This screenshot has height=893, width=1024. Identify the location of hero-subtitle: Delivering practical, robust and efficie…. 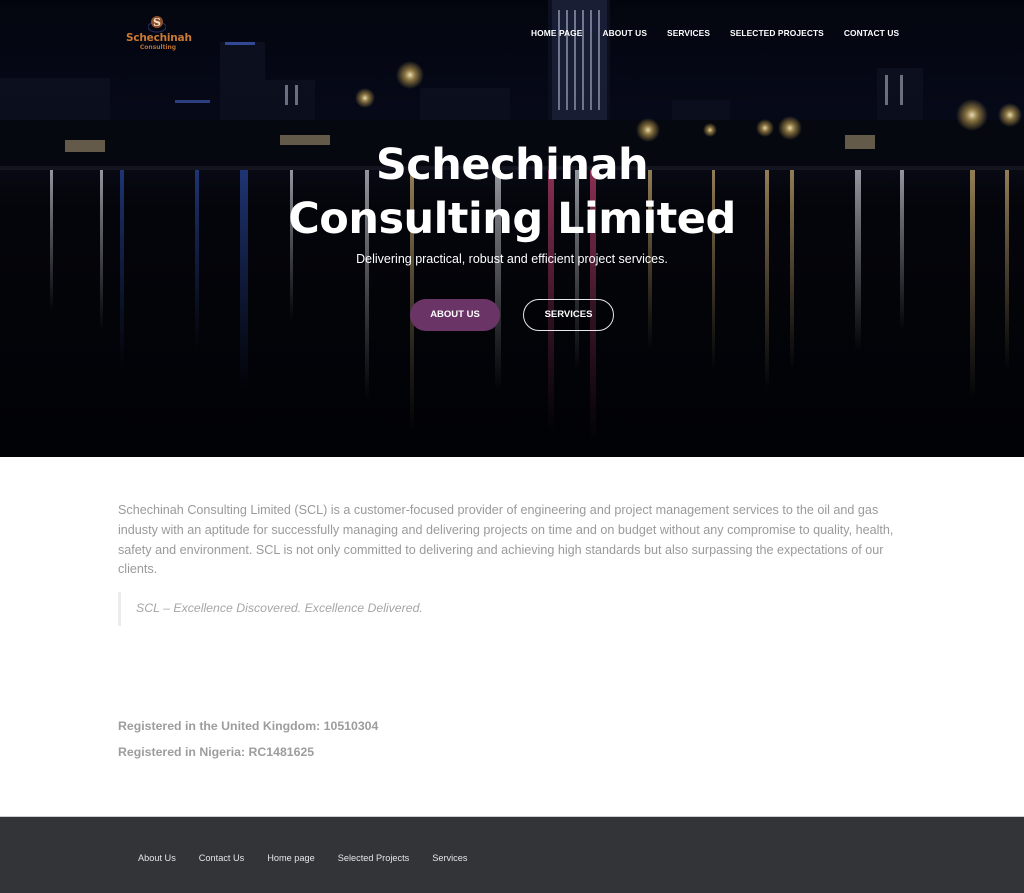
(512, 259).